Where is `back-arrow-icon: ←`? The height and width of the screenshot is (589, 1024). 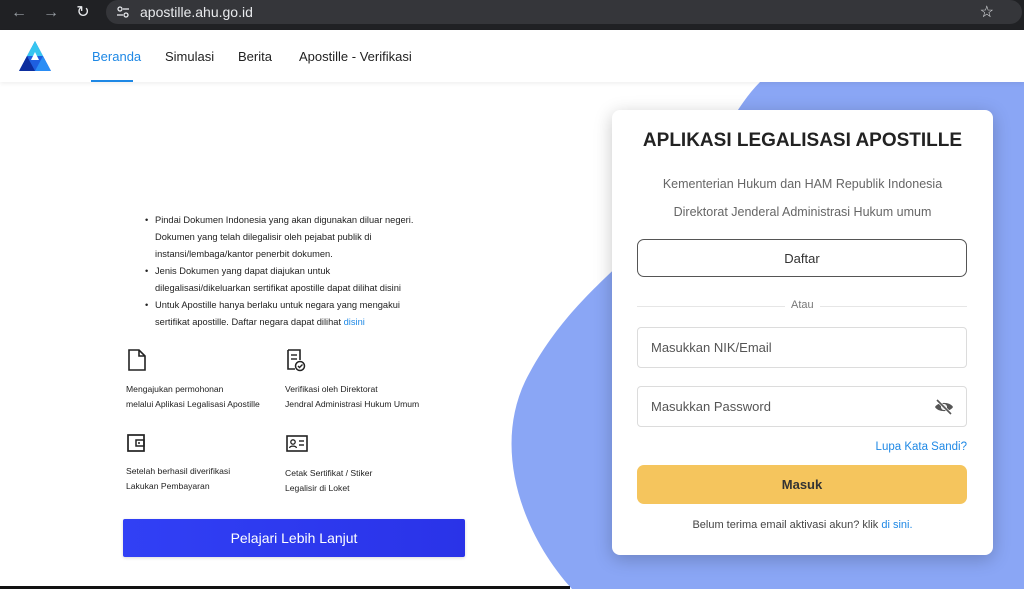
back-arrow-icon: ← is located at coordinates (19, 13).